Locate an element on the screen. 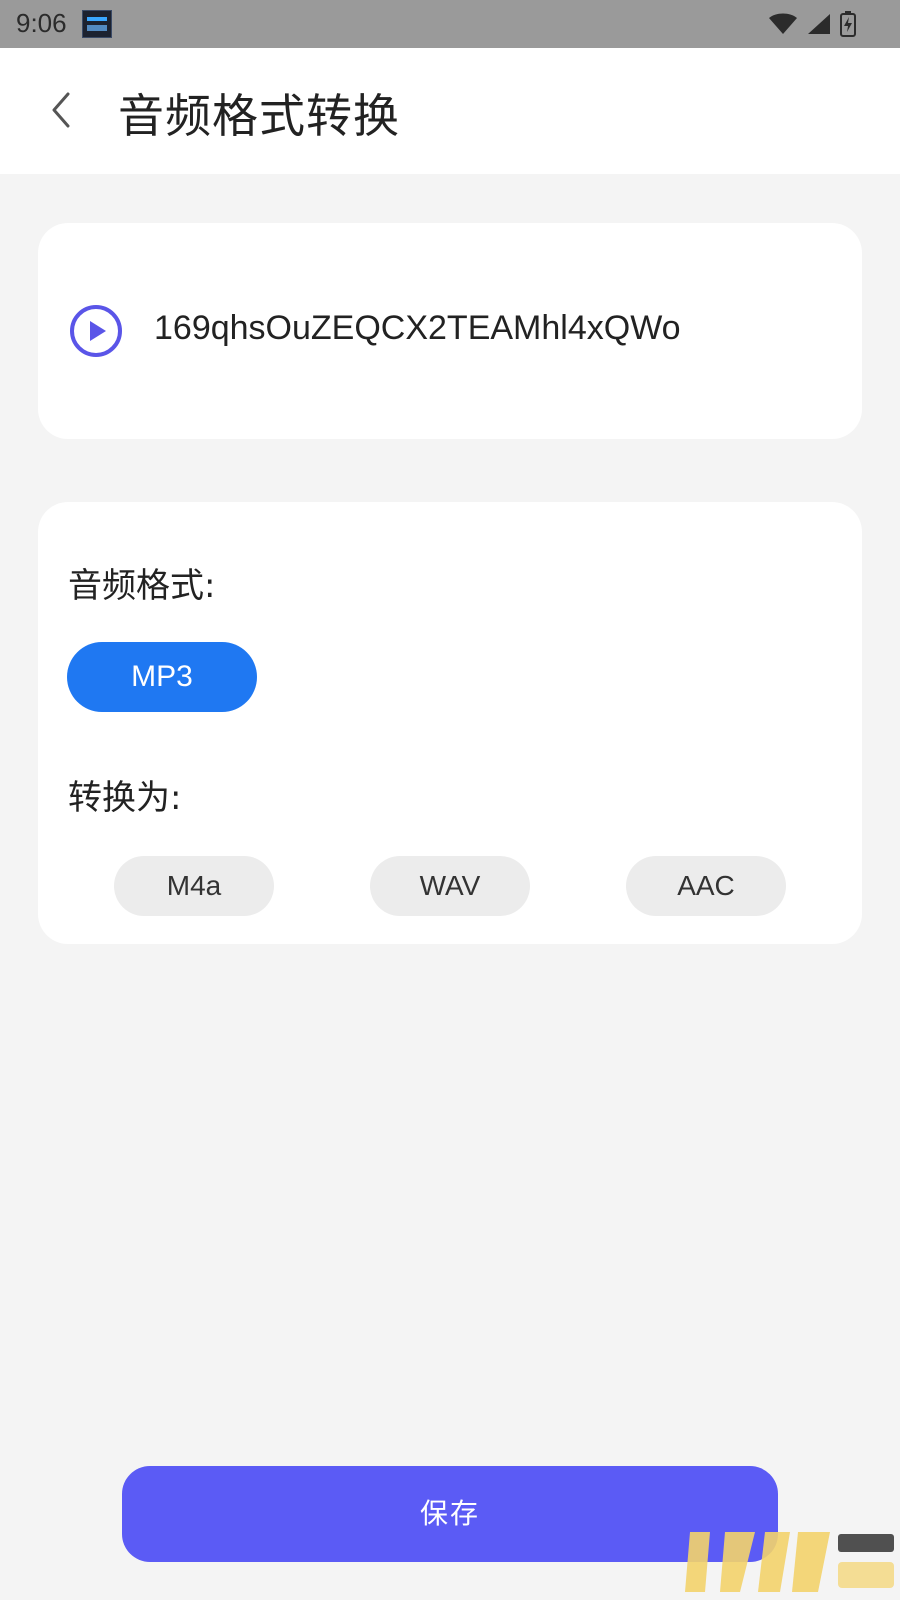 This screenshot has height=1600, width=900. cell-signal-icon is located at coordinates (819, 24).